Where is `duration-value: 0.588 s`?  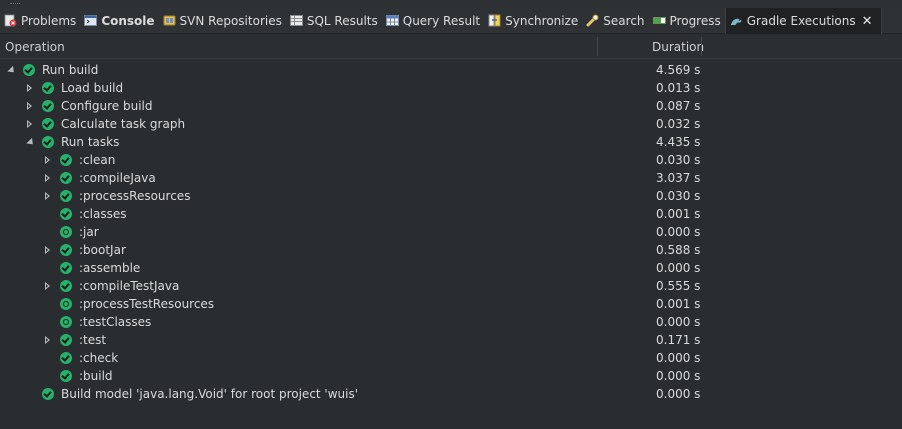
duration-value: 0.588 s is located at coordinates (678, 250).